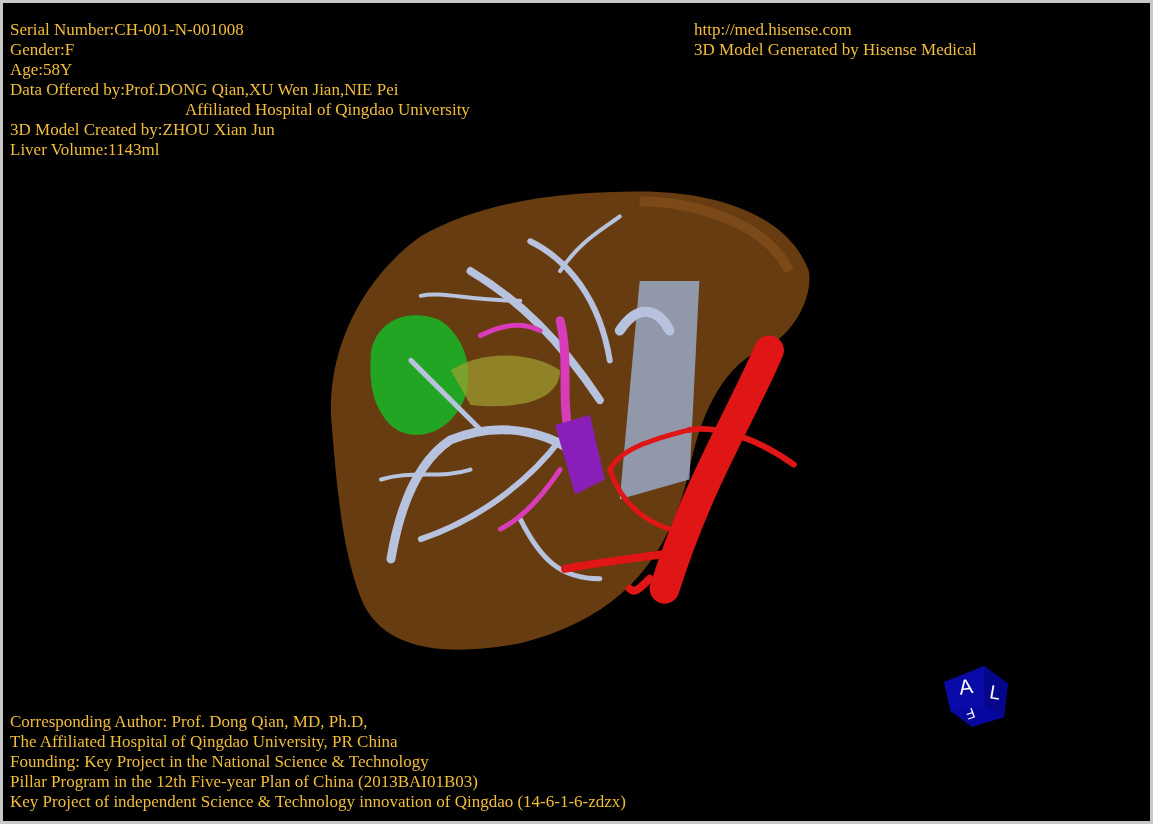 This screenshot has height=824, width=1153. What do you see at coordinates (189, 722) in the screenshot?
I see `credit-text: Corresponding Author: Prof. Dong Qian, MD, Ph.D,` at bounding box center [189, 722].